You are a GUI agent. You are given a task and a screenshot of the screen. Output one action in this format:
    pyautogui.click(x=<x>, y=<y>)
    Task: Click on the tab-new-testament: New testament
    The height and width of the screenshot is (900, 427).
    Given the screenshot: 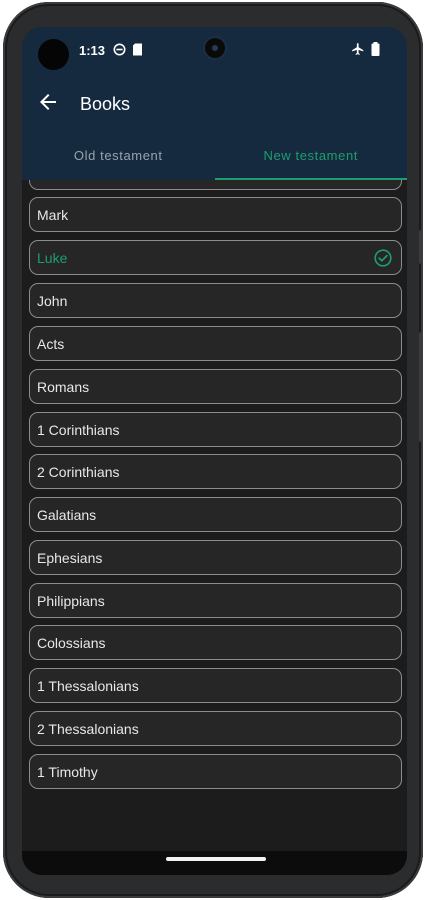 What is the action you would take?
    pyautogui.click(x=310, y=155)
    